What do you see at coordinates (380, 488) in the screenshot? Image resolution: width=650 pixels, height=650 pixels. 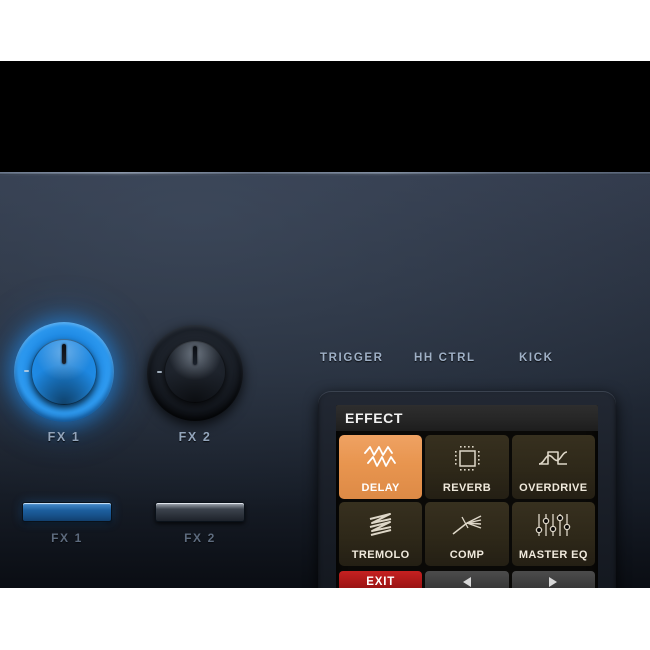 I see `effect-tile-delay-label: DELAY` at bounding box center [380, 488].